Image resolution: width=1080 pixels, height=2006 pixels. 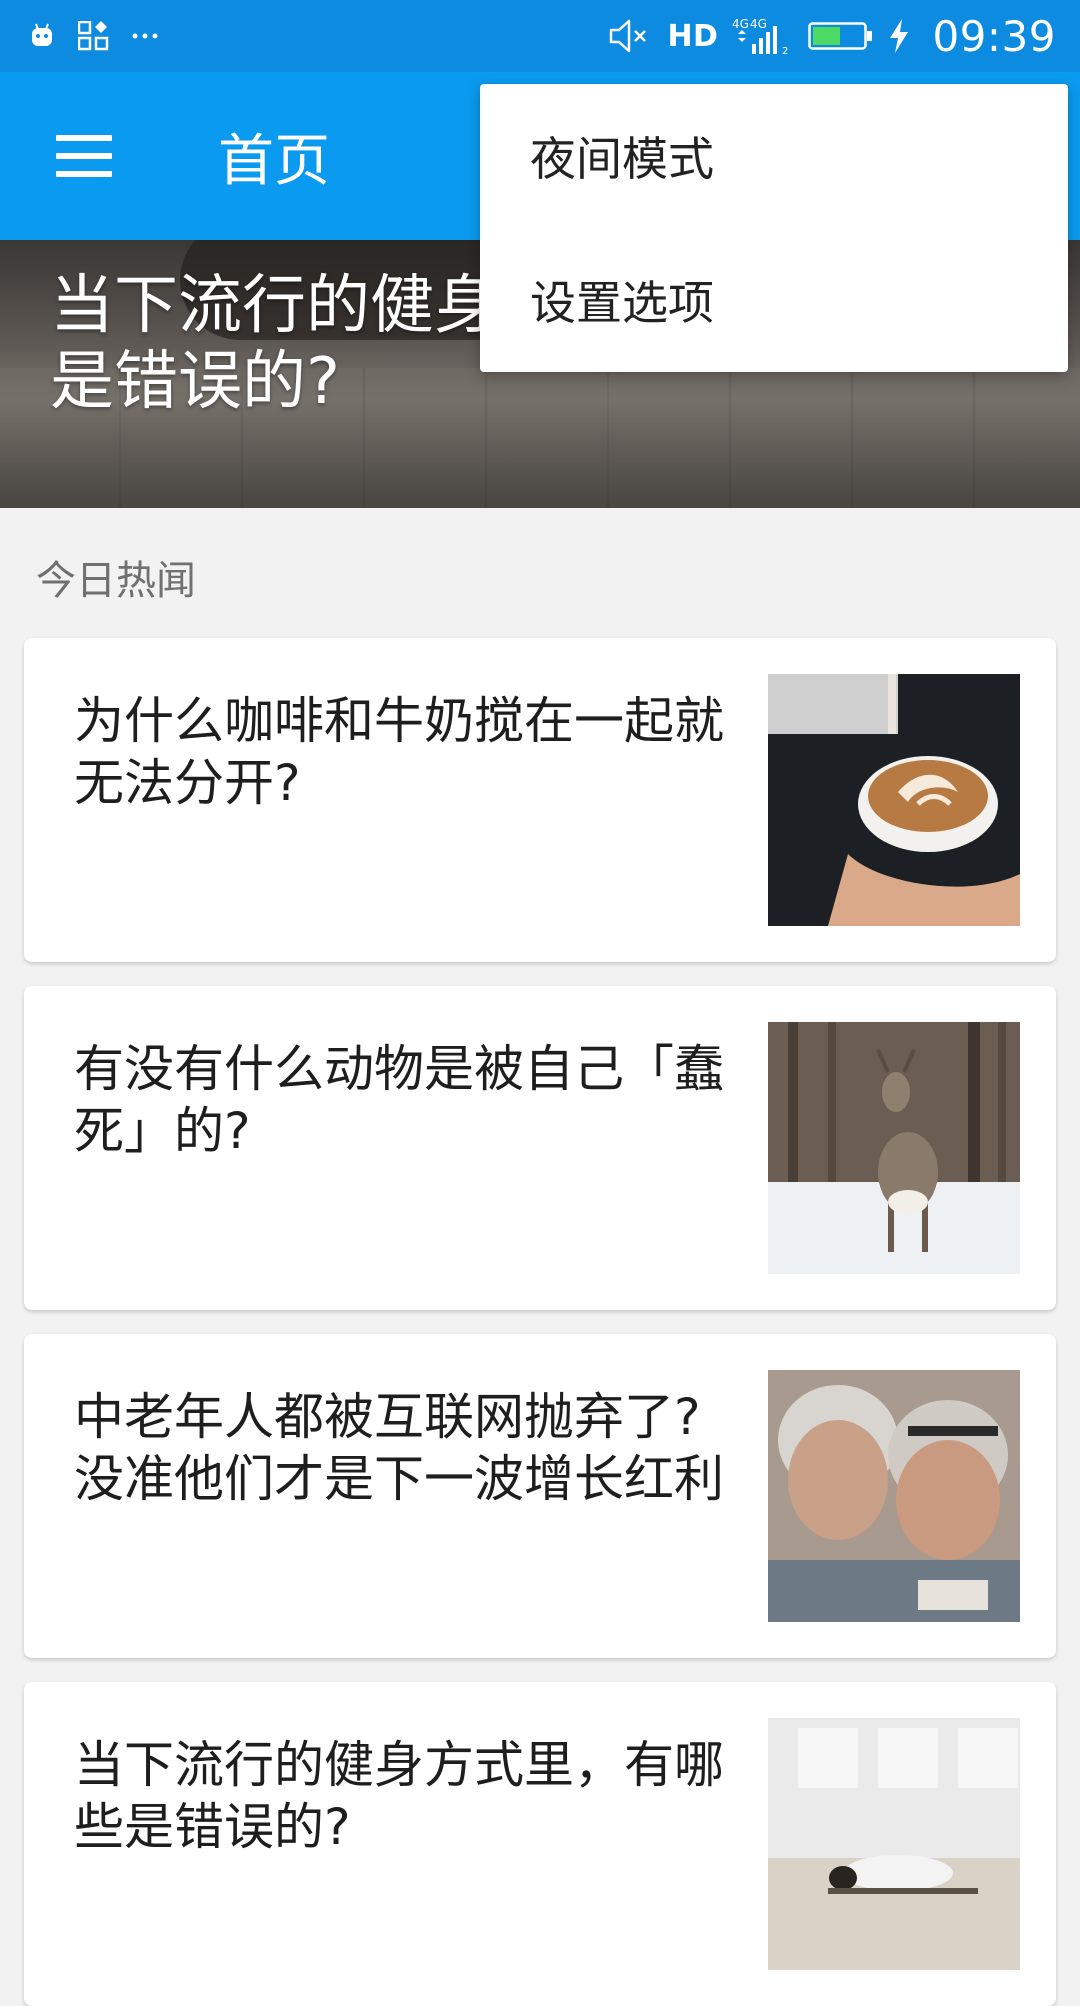 What do you see at coordinates (785, 51) in the screenshot?
I see `svg-text: 2` at bounding box center [785, 51].